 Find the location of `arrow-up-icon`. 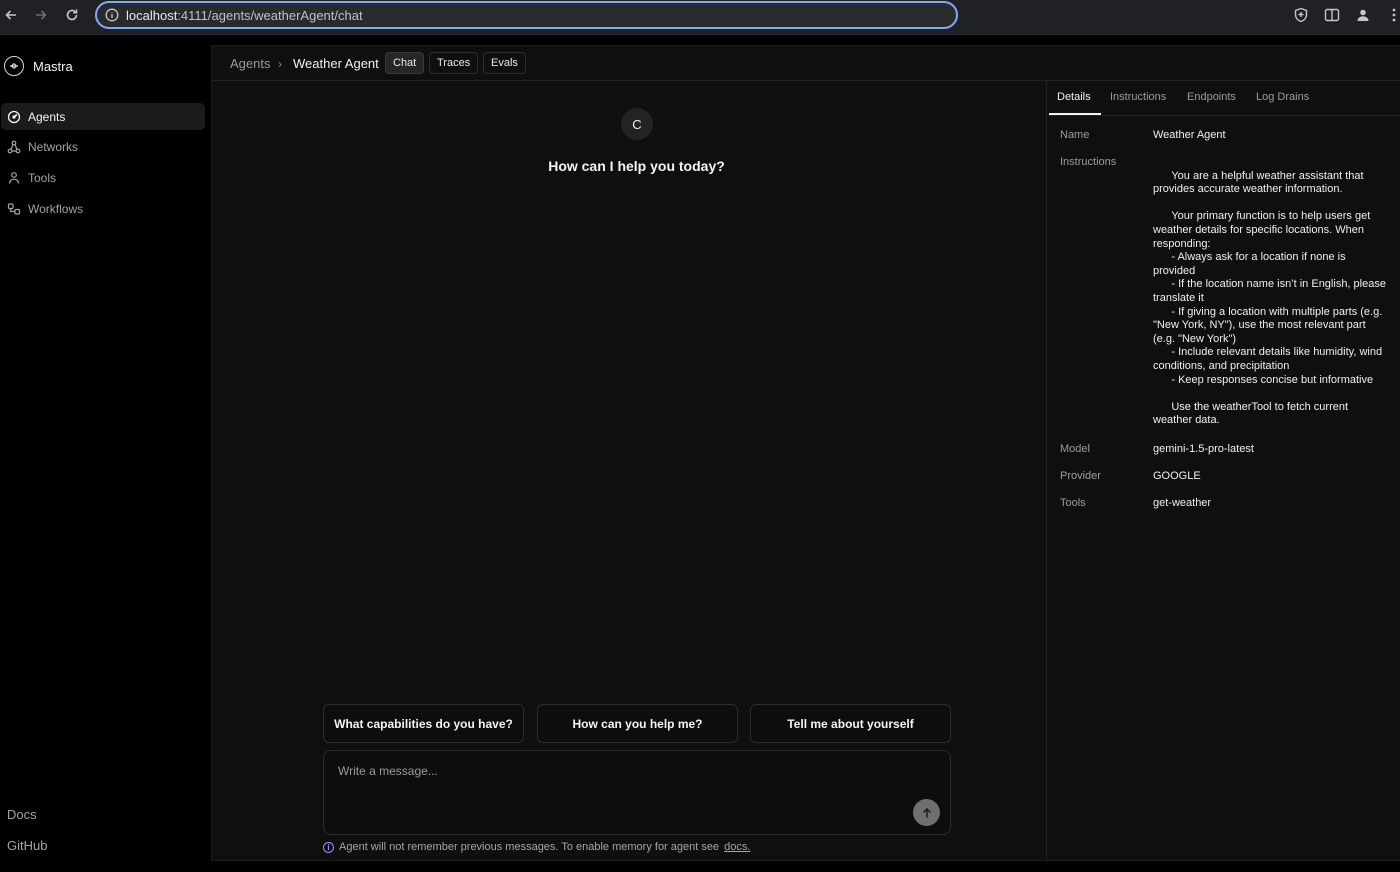

arrow-up-icon is located at coordinates (926, 812).